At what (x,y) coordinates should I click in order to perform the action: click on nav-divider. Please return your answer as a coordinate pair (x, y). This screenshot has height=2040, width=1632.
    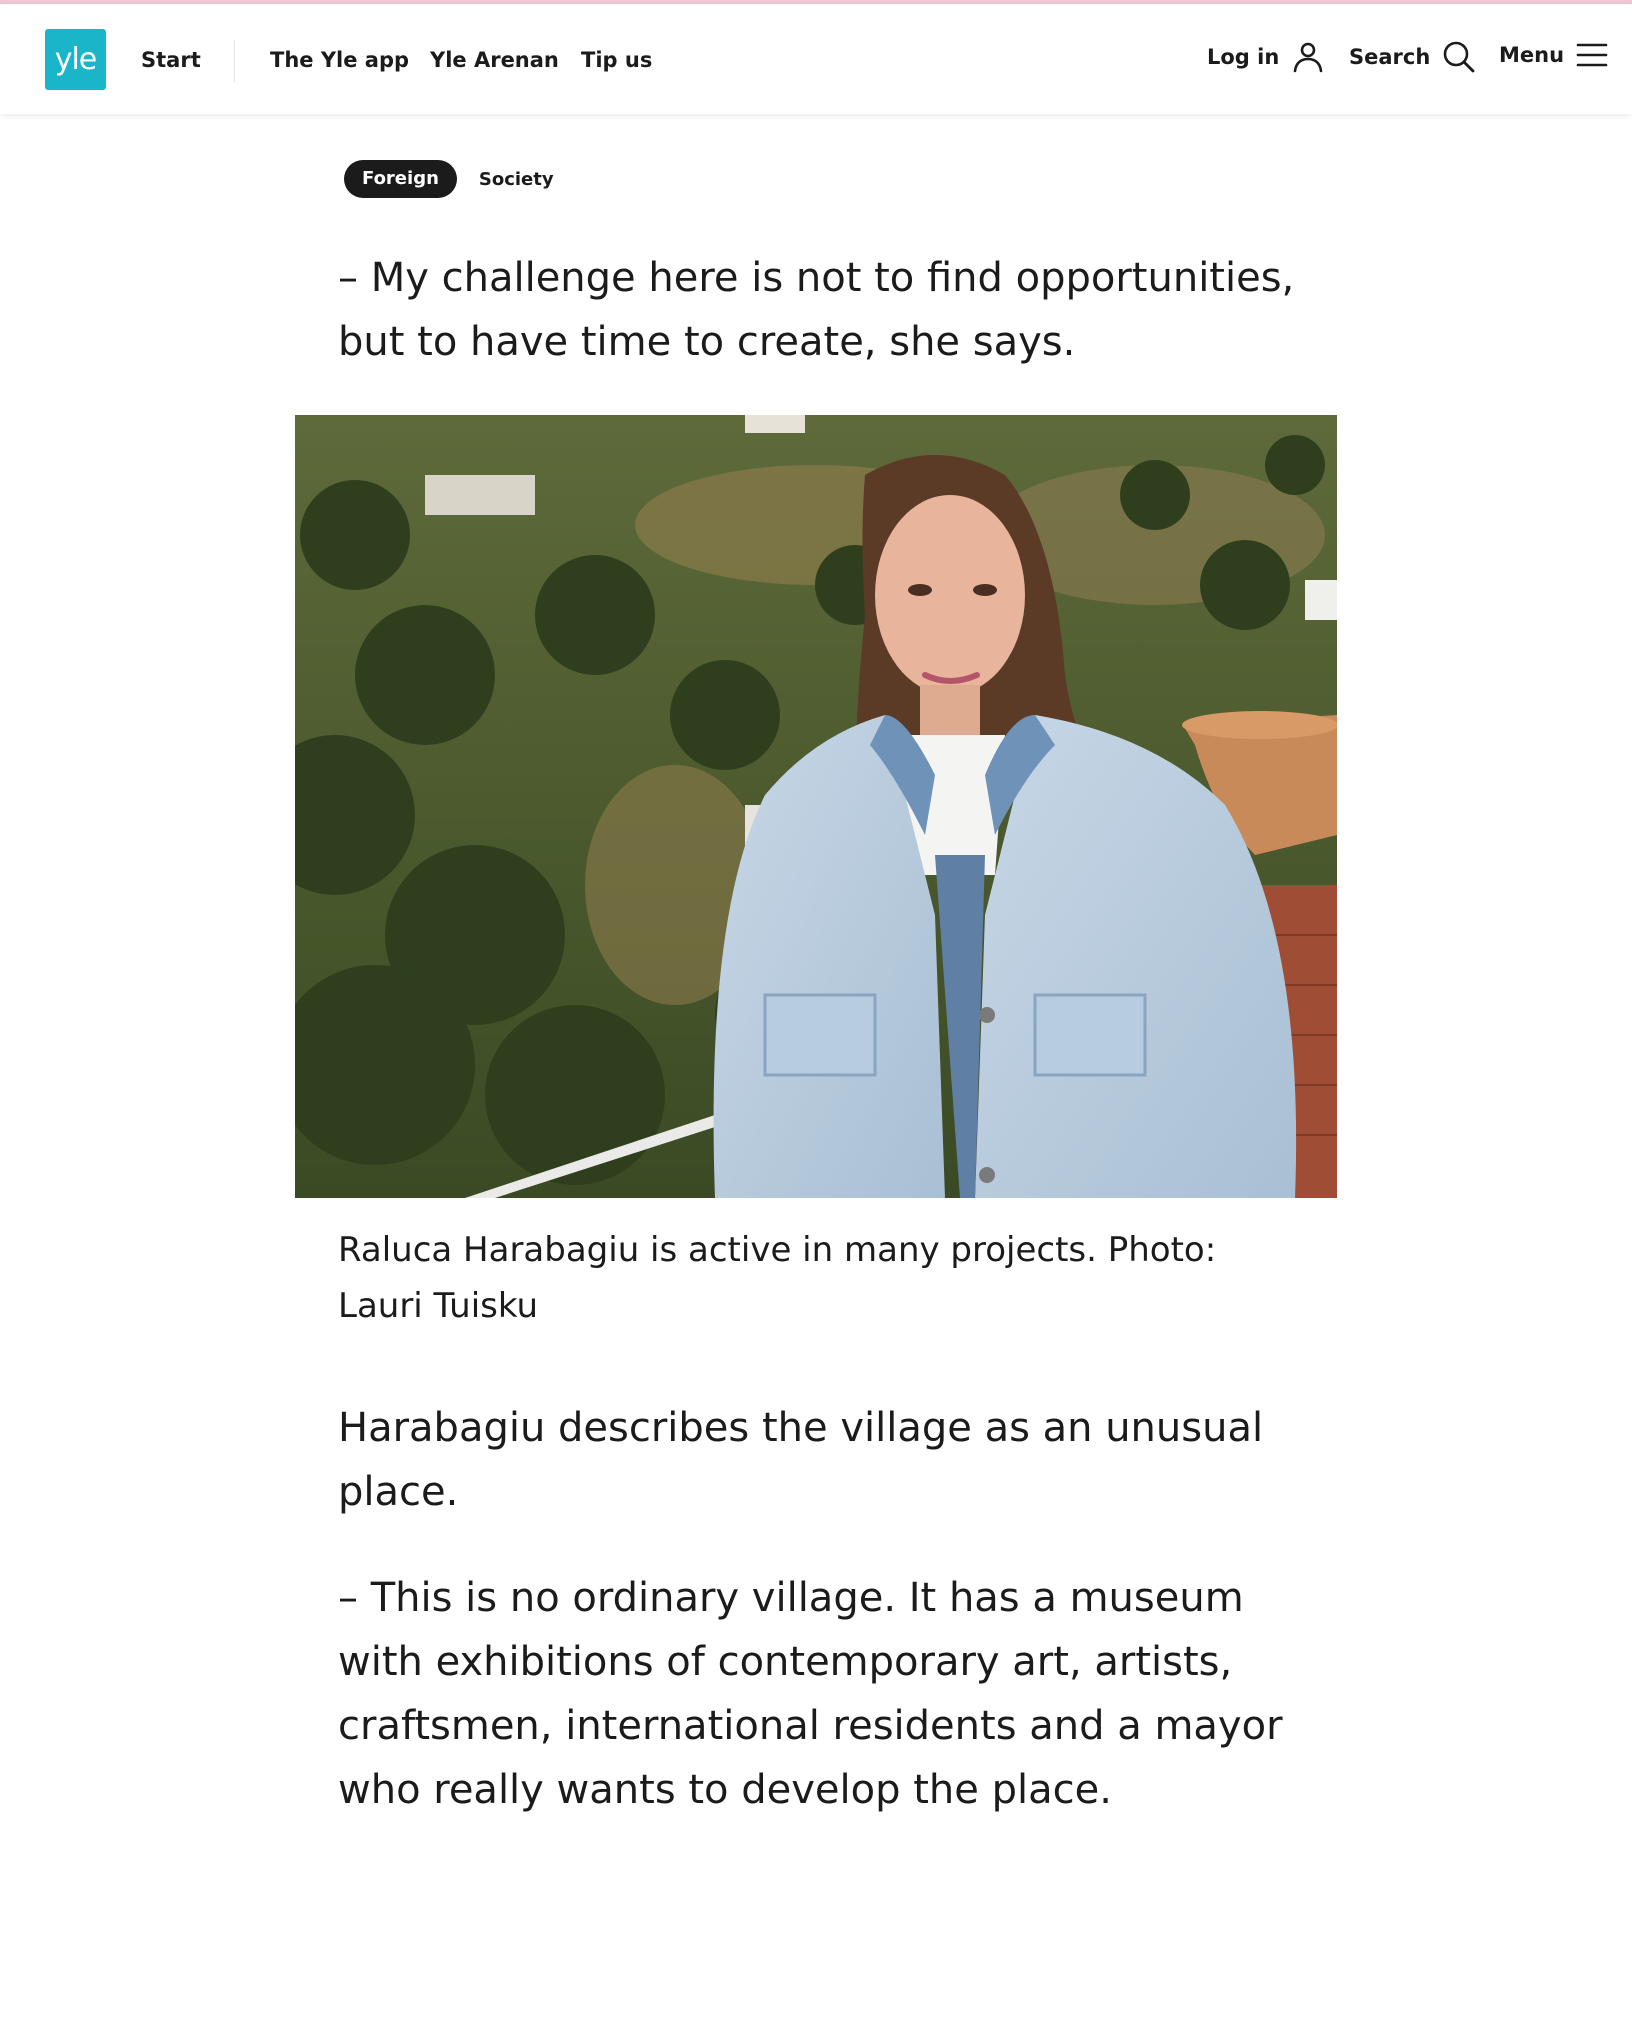
    Looking at the image, I should click on (234, 61).